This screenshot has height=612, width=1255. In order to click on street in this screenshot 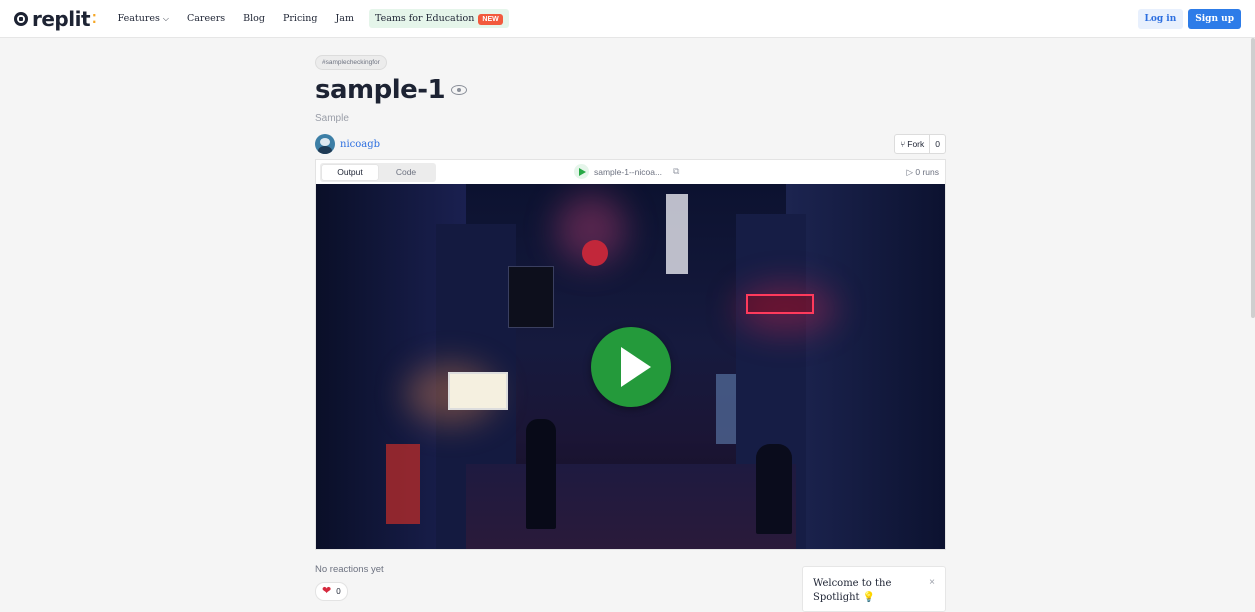, I will do `click(631, 506)`.